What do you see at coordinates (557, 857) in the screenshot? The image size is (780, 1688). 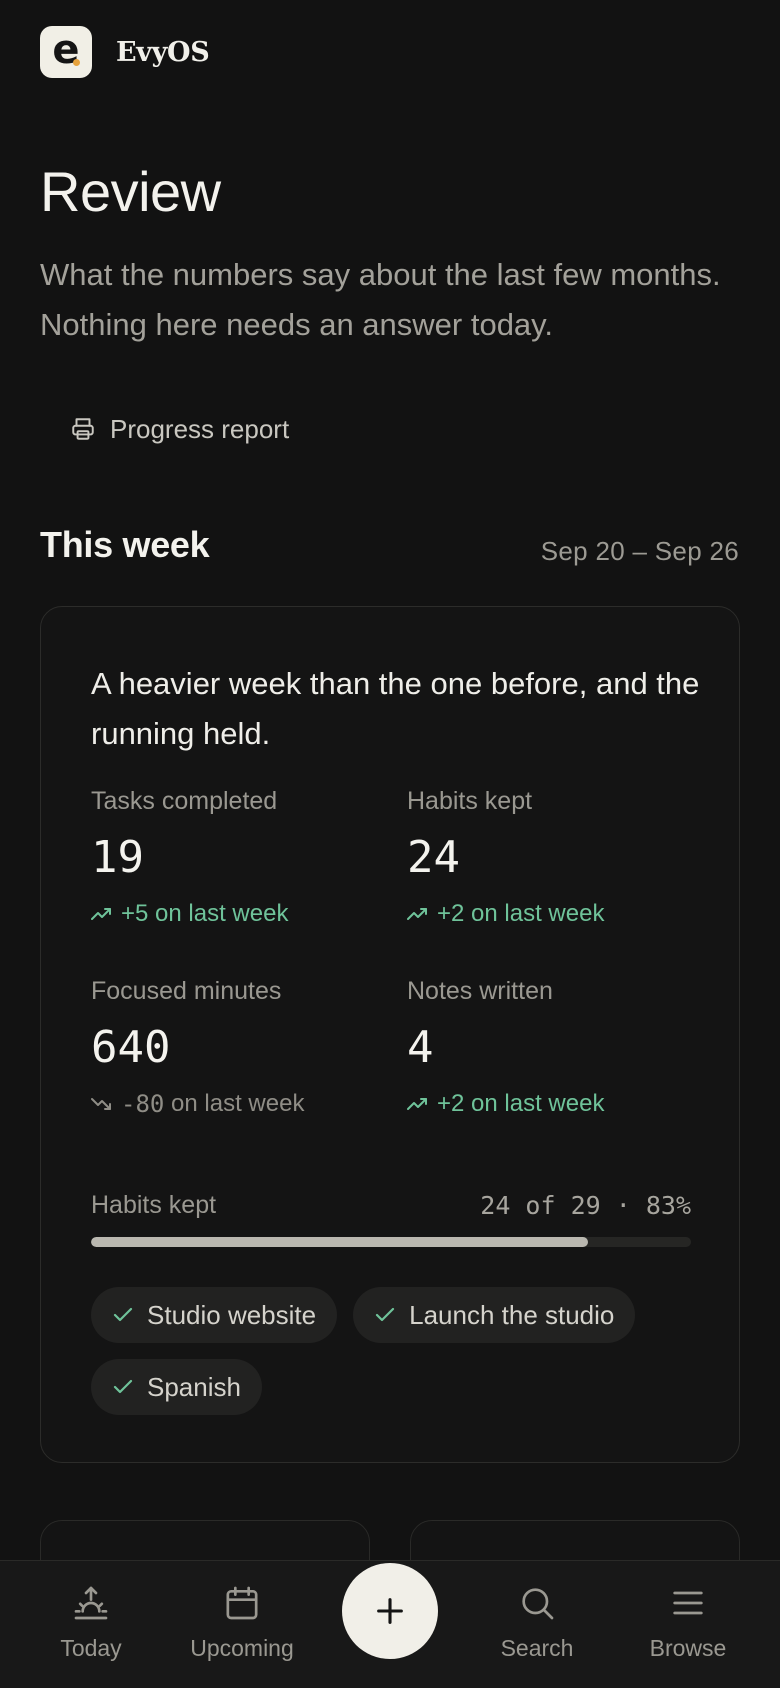 I see `stat-habits-kept: Habits kept 24 +2 on last week` at bounding box center [557, 857].